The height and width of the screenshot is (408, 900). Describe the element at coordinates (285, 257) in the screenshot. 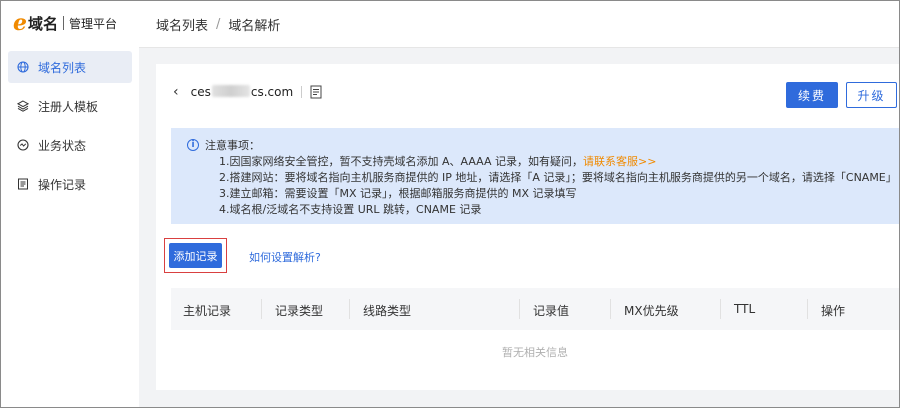

I see `how-to-setup-link: 如何设置解析?` at that location.